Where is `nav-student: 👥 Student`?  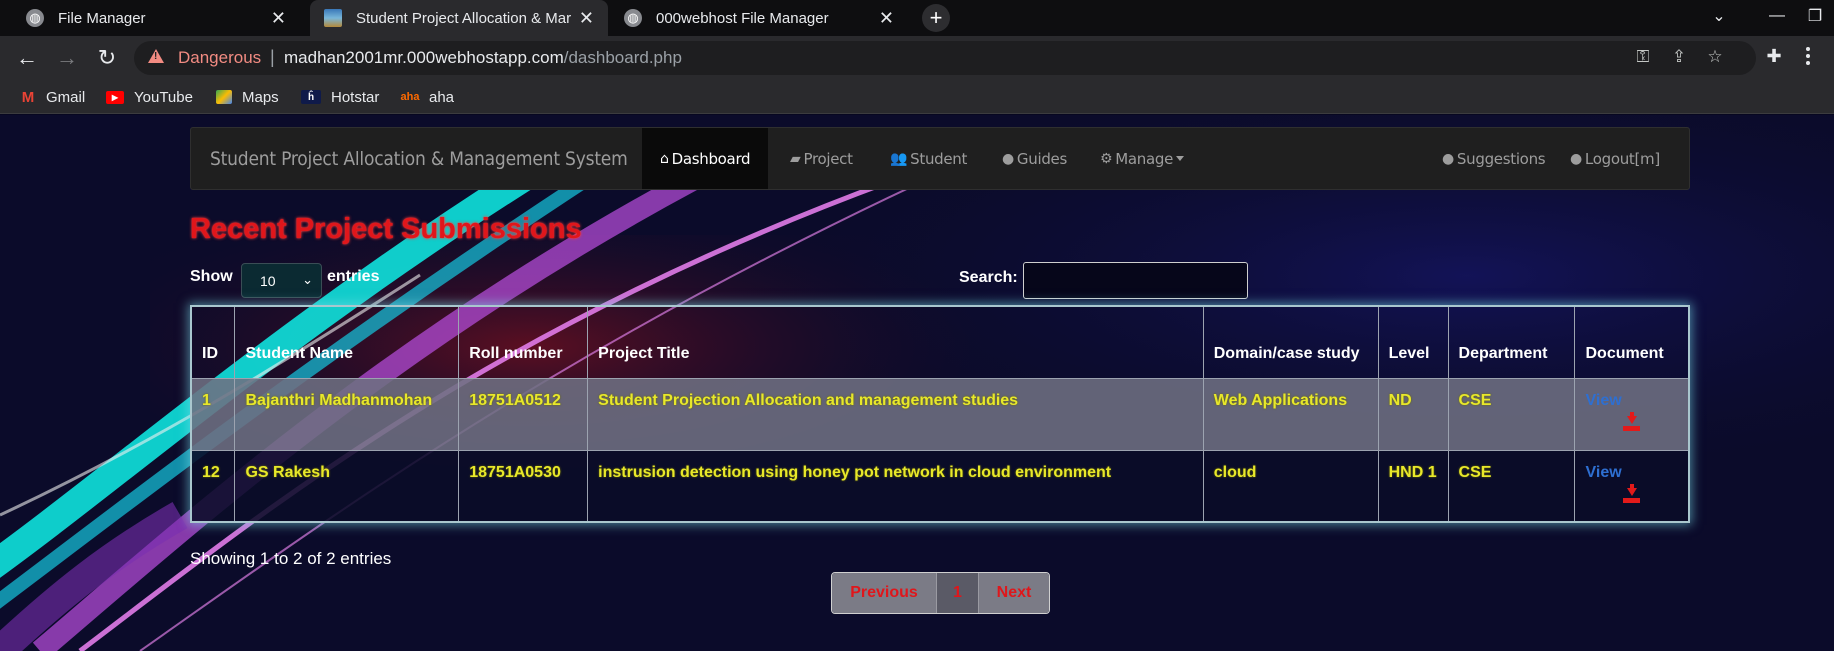
nav-student: 👥 Student is located at coordinates (928, 158).